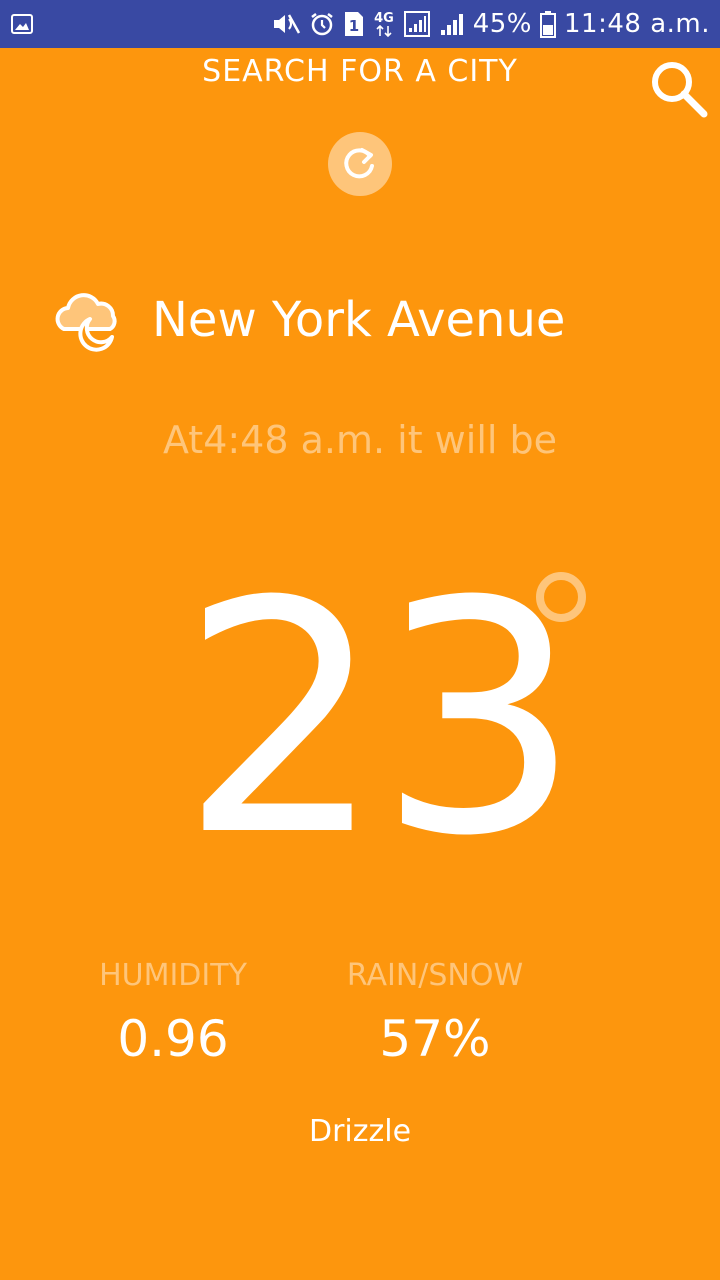  I want to click on gallery-icon, so click(22, 24).